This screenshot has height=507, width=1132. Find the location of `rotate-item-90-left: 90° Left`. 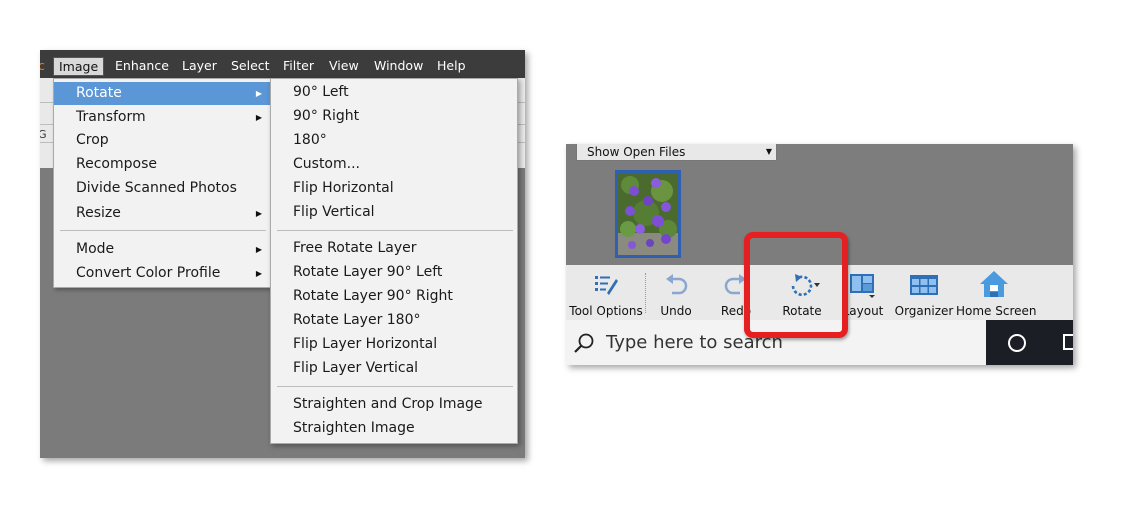

rotate-item-90-left: 90° Left is located at coordinates (394, 92).